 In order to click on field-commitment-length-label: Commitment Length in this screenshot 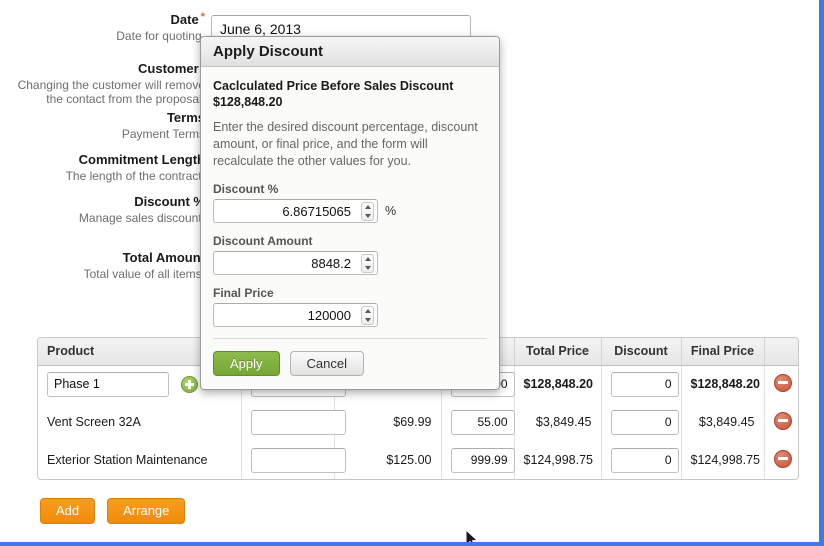, I will do `click(141, 159)`.